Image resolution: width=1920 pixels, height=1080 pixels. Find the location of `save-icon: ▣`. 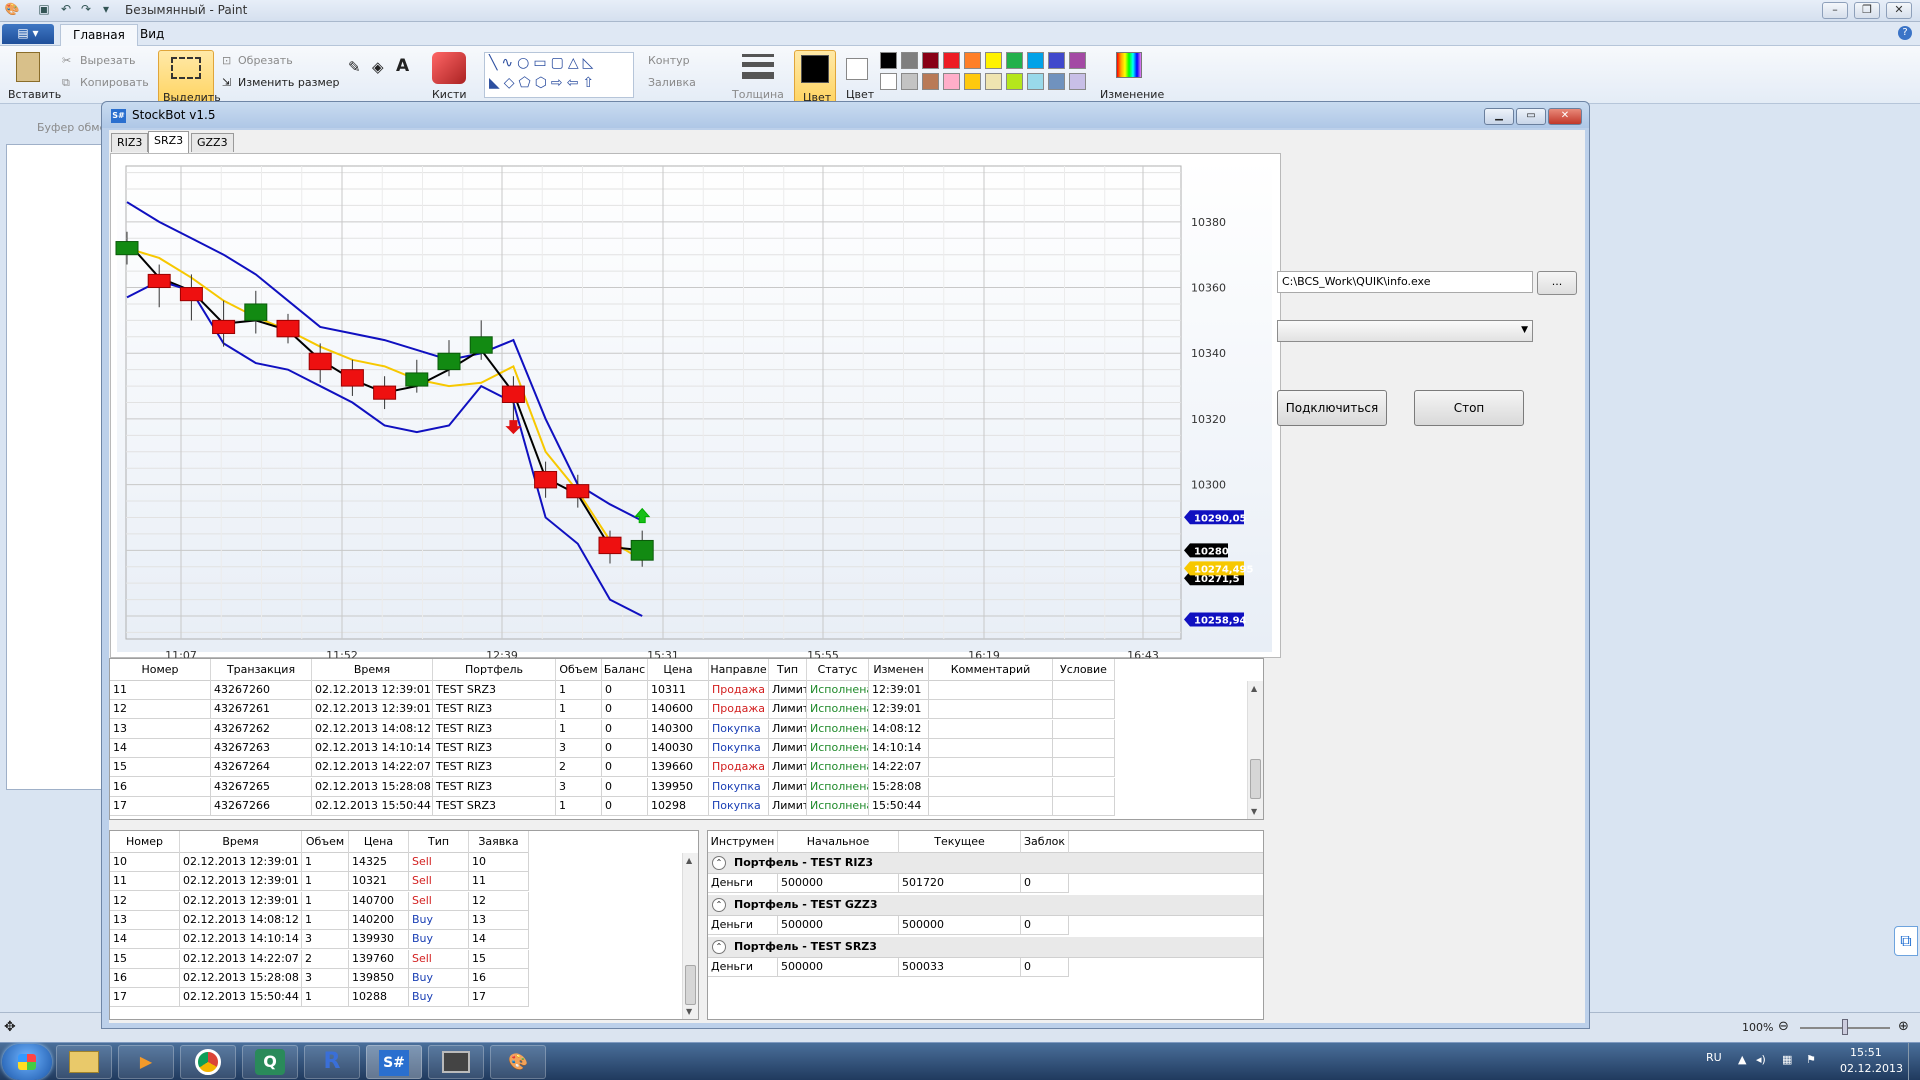

save-icon: ▣ is located at coordinates (44, 10).